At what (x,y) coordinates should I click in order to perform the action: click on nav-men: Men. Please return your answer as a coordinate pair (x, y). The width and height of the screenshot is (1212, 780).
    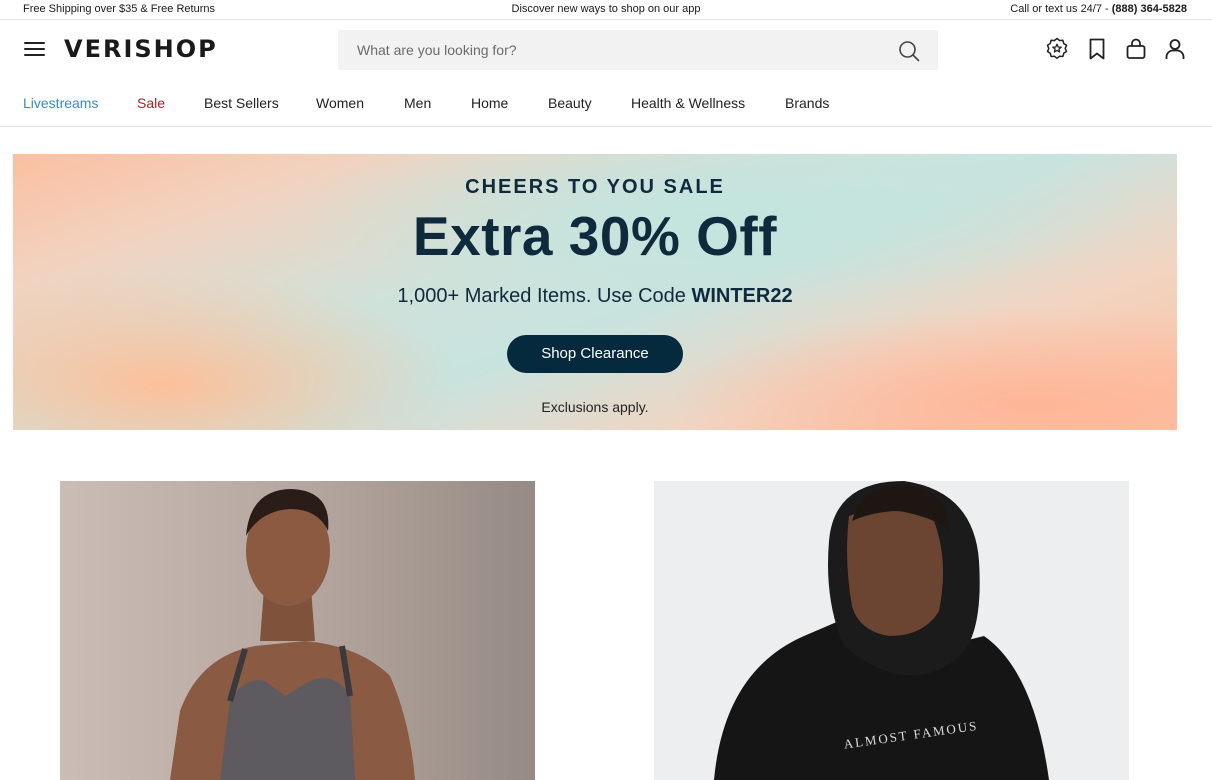
    Looking at the image, I should click on (417, 103).